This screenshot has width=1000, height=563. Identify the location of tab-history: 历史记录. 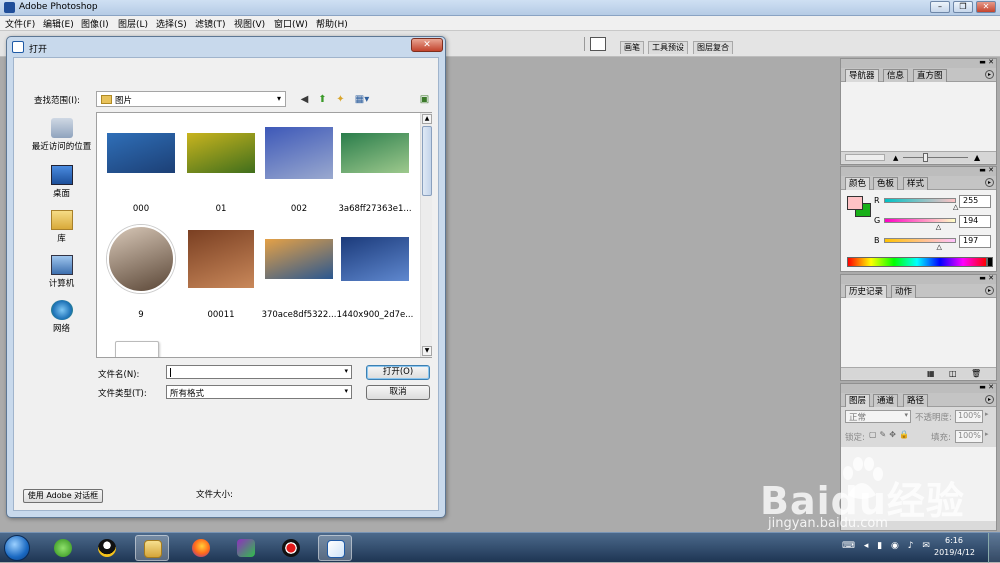
(866, 291).